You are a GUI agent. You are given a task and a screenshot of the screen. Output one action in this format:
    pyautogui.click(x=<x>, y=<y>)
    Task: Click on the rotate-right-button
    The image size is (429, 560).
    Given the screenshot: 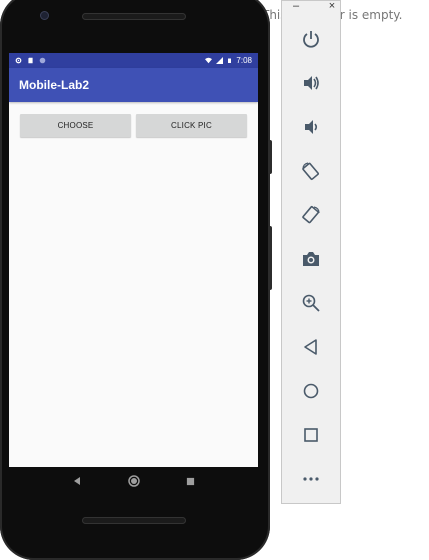 What is the action you would take?
    pyautogui.click(x=311, y=215)
    